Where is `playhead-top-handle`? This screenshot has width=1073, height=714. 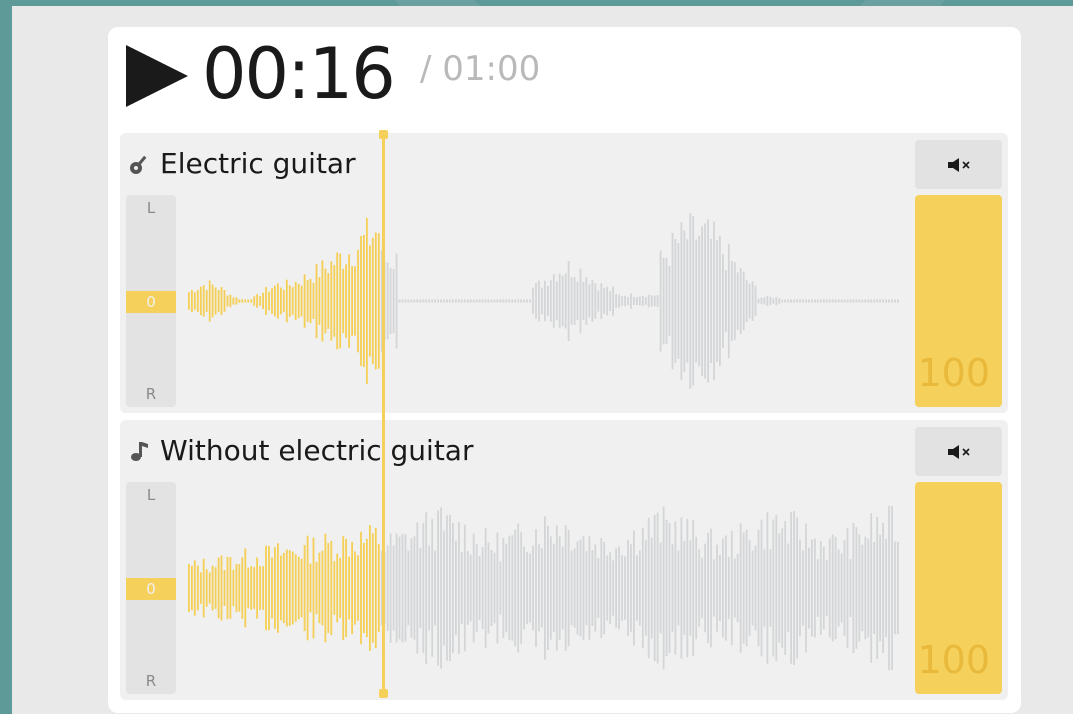 playhead-top-handle is located at coordinates (383, 134).